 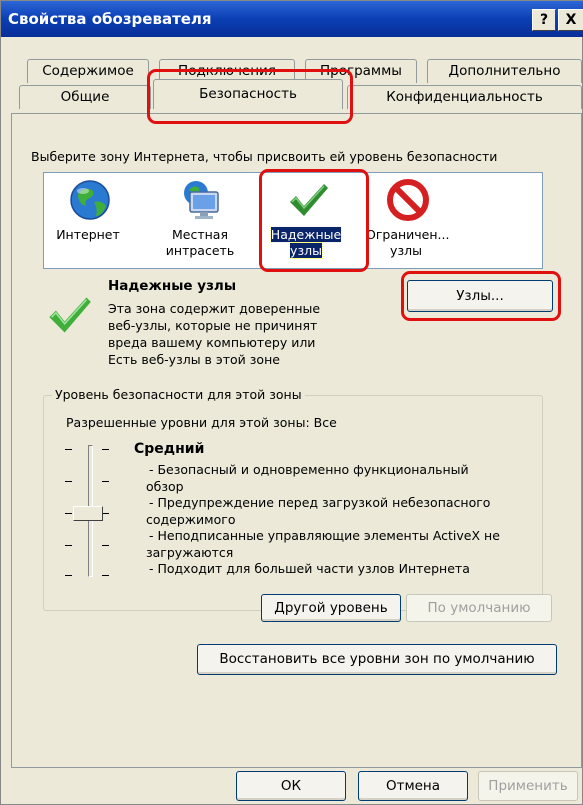 What do you see at coordinates (479, 608) in the screenshot?
I see `default-level-button: По умолчанию` at bounding box center [479, 608].